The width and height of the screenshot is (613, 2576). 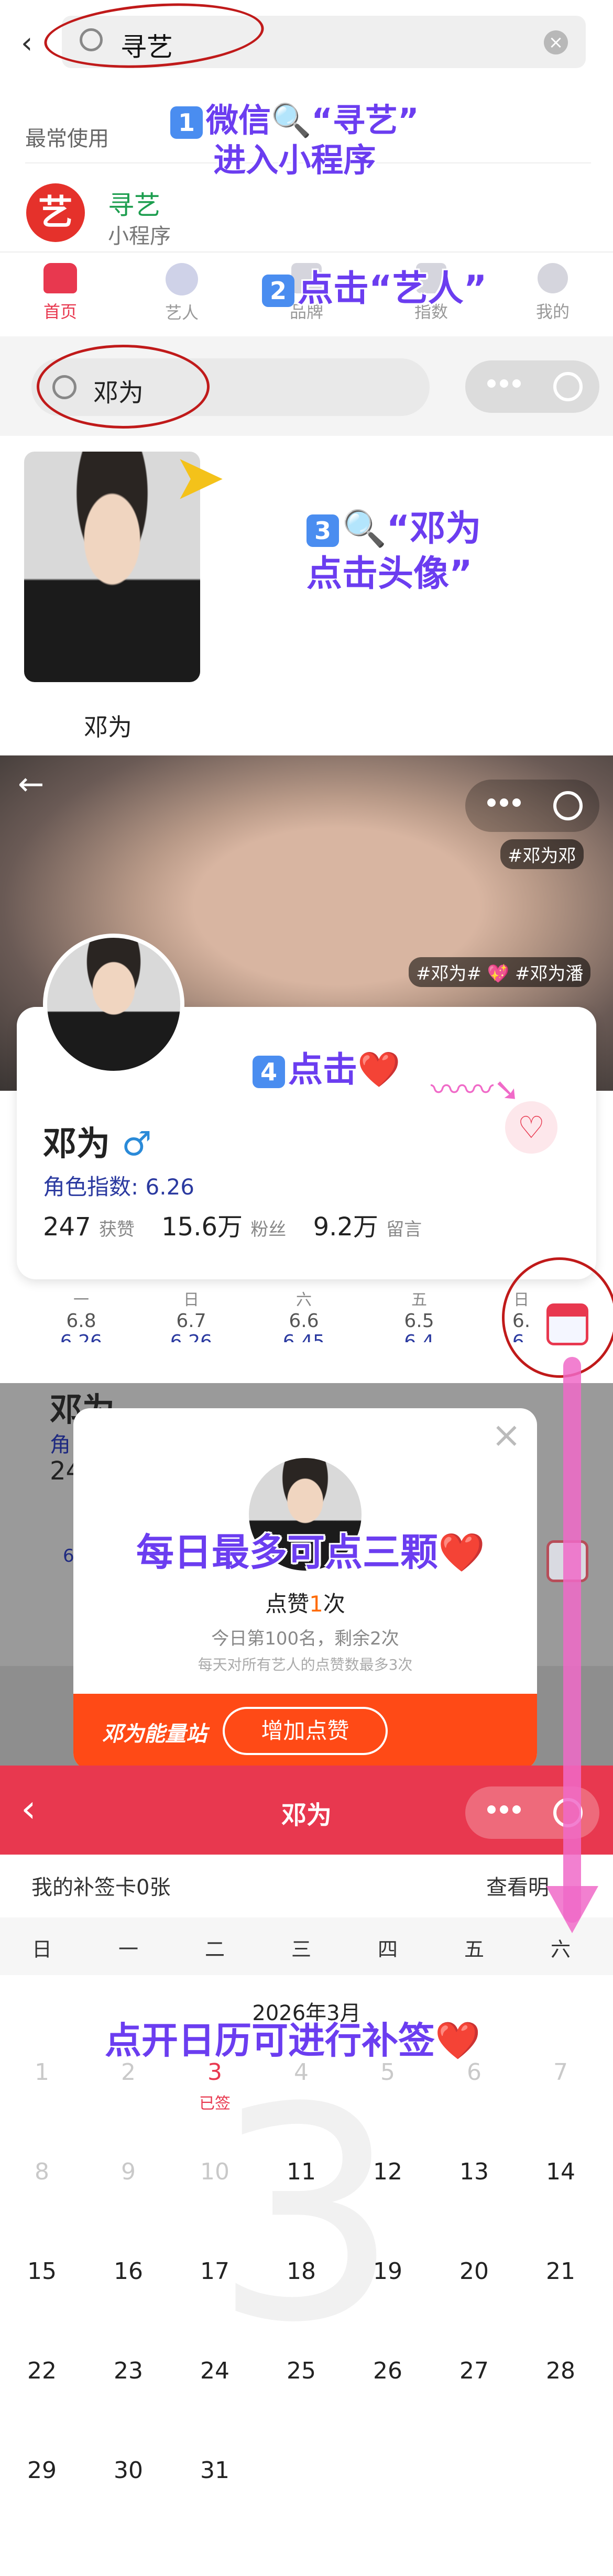 What do you see at coordinates (517, 1885) in the screenshot?
I see `view-detail-link: 查看明` at bounding box center [517, 1885].